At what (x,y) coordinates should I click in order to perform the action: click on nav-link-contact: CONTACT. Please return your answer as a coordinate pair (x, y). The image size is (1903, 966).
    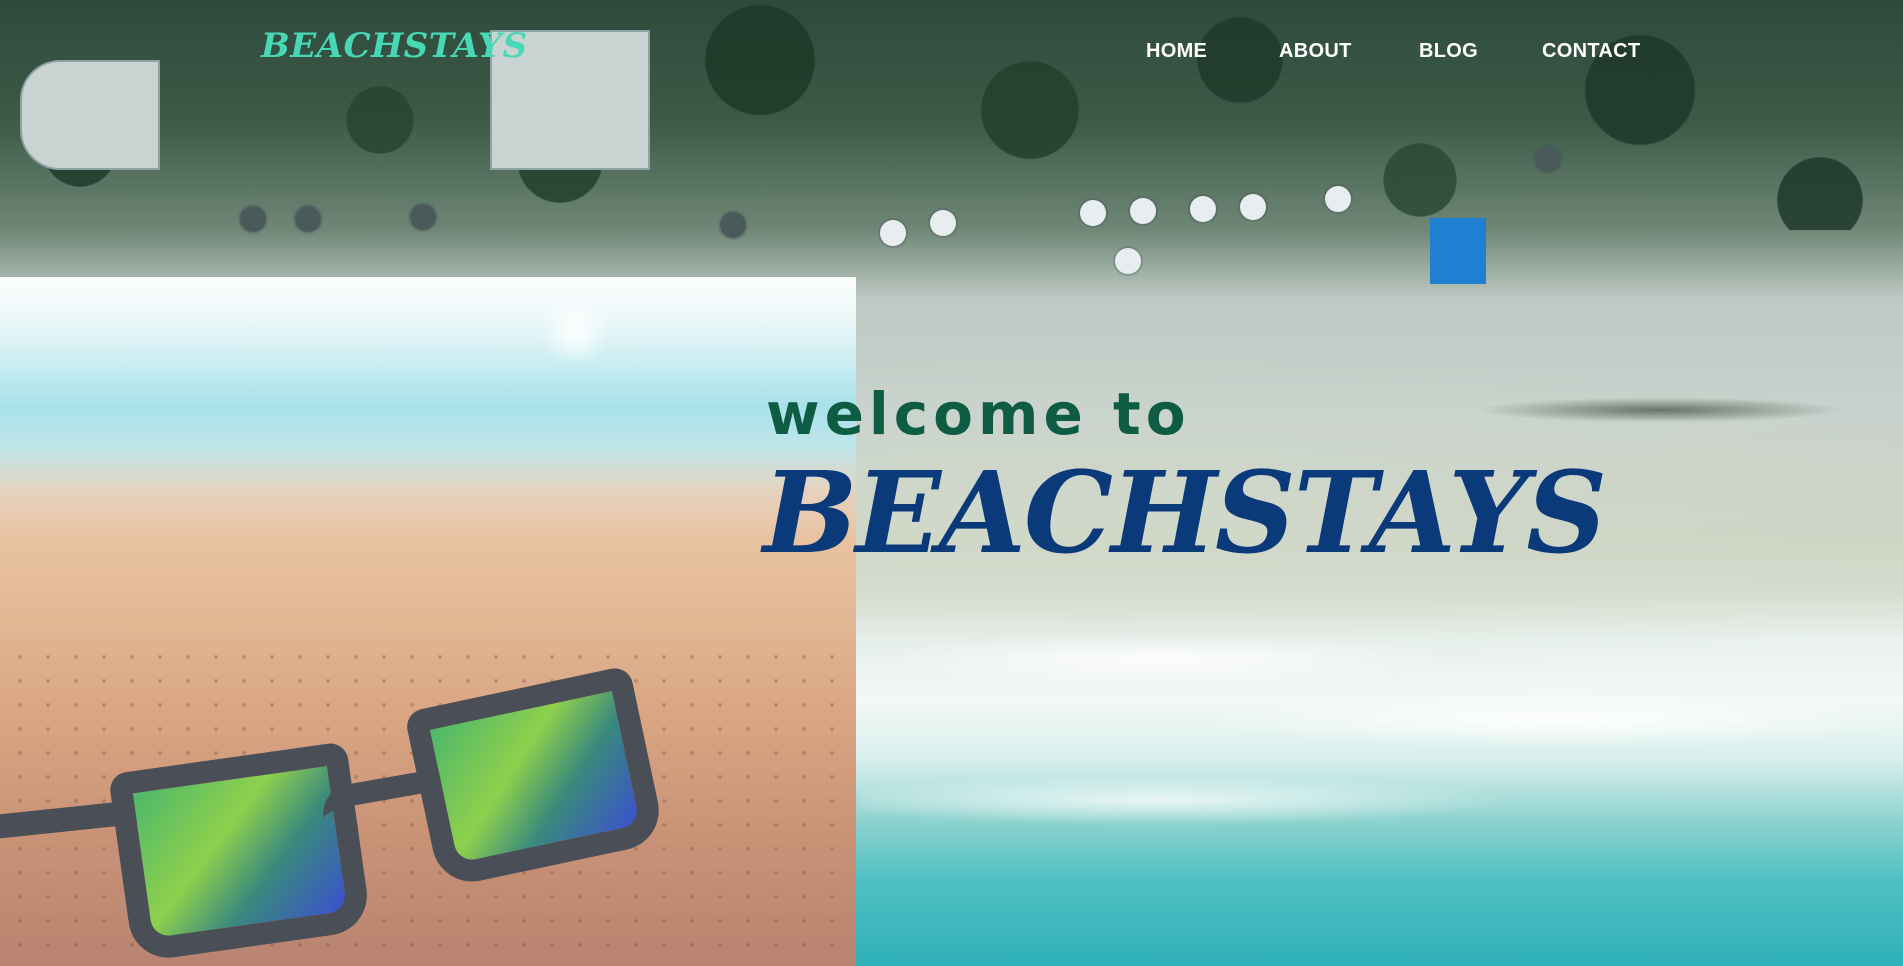
    Looking at the image, I should click on (1591, 51).